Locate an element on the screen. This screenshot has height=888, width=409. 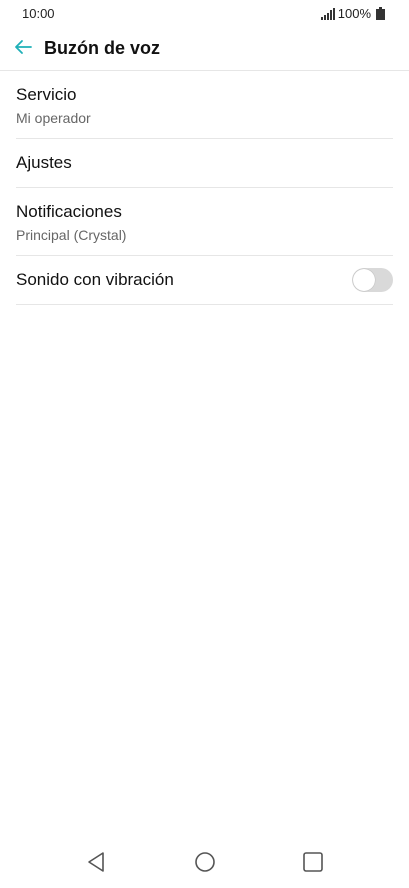
triangle-back-icon is located at coordinates (96, 864).